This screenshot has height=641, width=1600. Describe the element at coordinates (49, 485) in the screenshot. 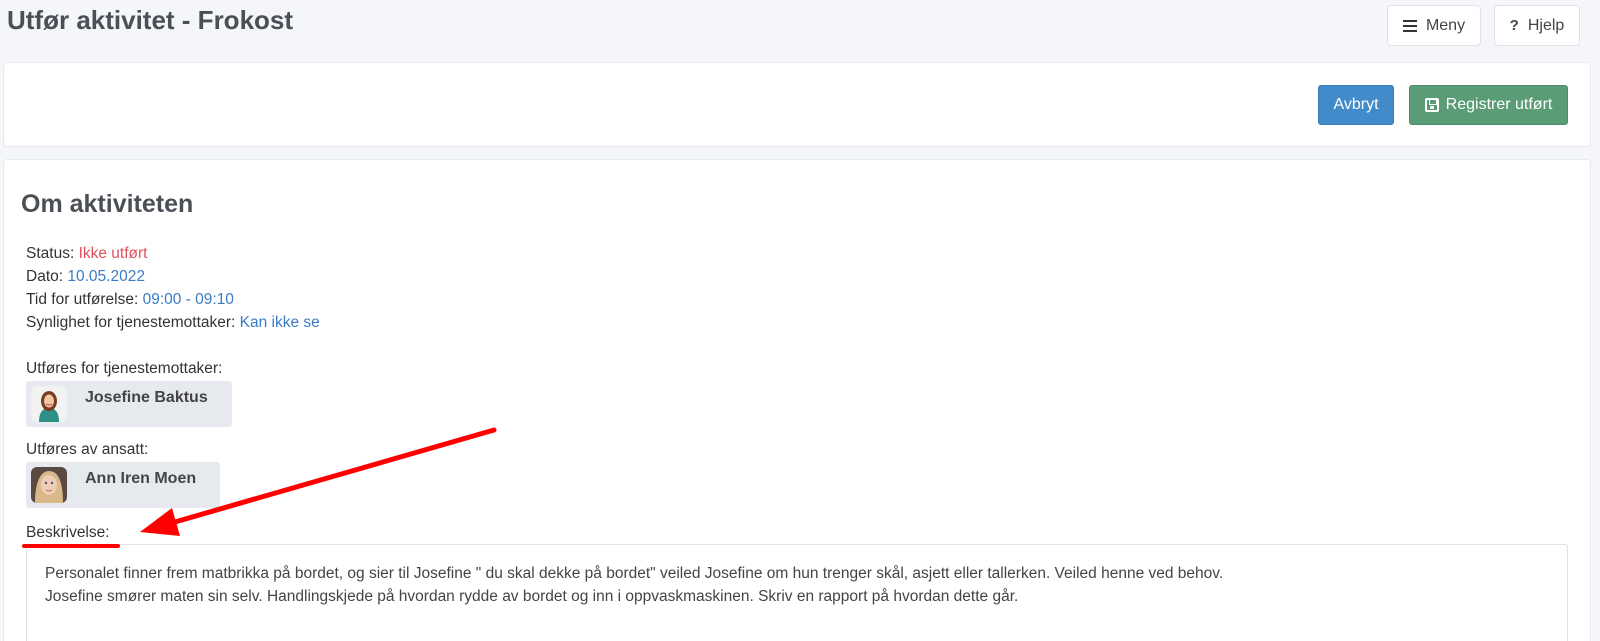

I see `employee-avatar` at that location.